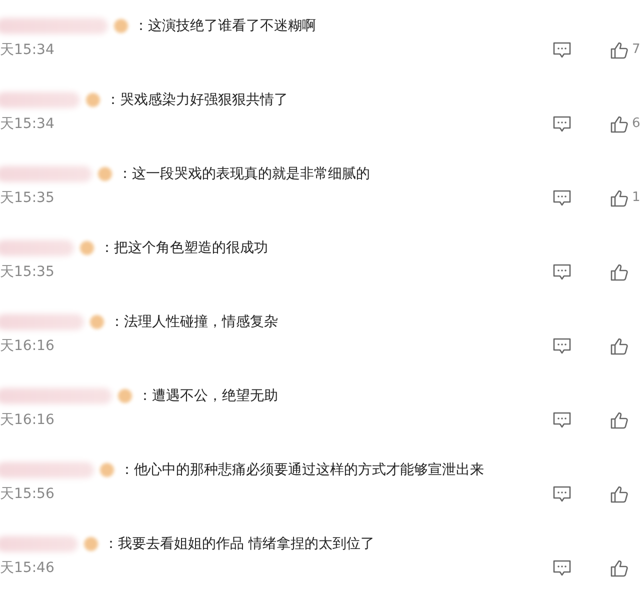  Describe the element at coordinates (197, 100) in the screenshot. I see `comment-text: ：哭戏感染力好强狠狠共情了` at that location.